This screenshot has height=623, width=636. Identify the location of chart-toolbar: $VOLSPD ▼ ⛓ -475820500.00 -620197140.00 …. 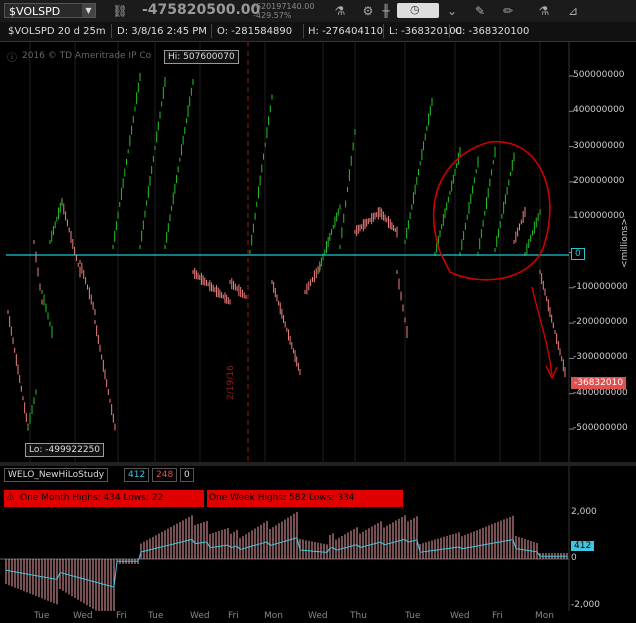
(318, 18).